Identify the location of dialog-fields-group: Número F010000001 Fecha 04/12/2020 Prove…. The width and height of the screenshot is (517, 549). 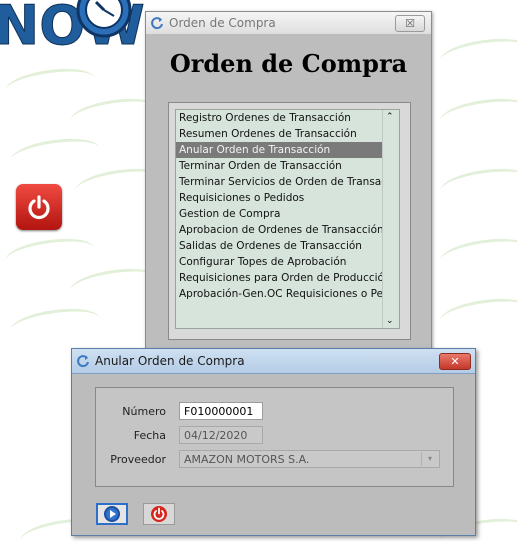
(274, 437).